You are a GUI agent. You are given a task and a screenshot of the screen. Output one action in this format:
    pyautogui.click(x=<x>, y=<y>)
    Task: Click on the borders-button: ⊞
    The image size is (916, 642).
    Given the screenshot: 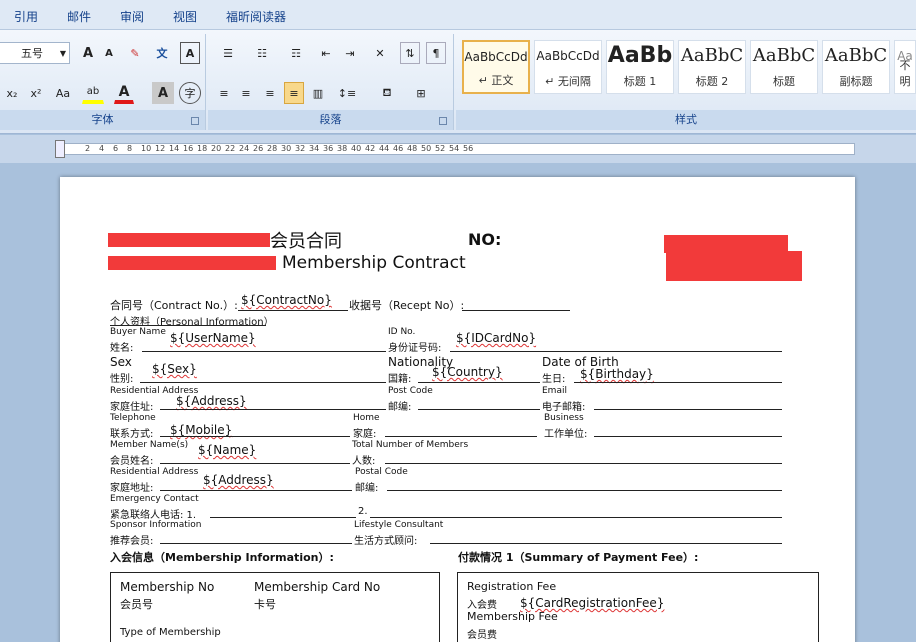 What is the action you would take?
    pyautogui.click(x=421, y=93)
    